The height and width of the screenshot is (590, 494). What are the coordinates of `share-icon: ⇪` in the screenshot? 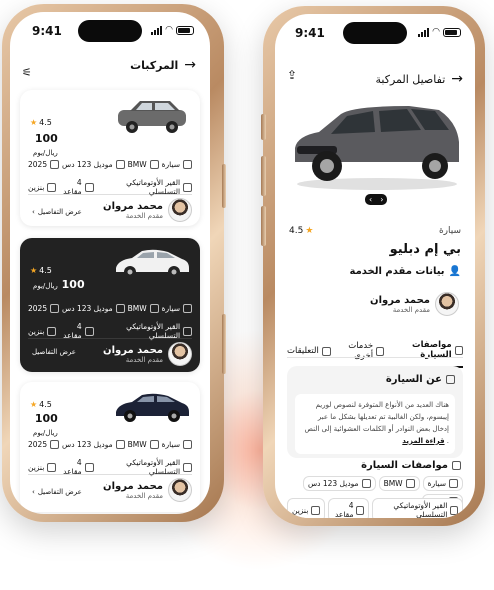 It's located at (292, 75).